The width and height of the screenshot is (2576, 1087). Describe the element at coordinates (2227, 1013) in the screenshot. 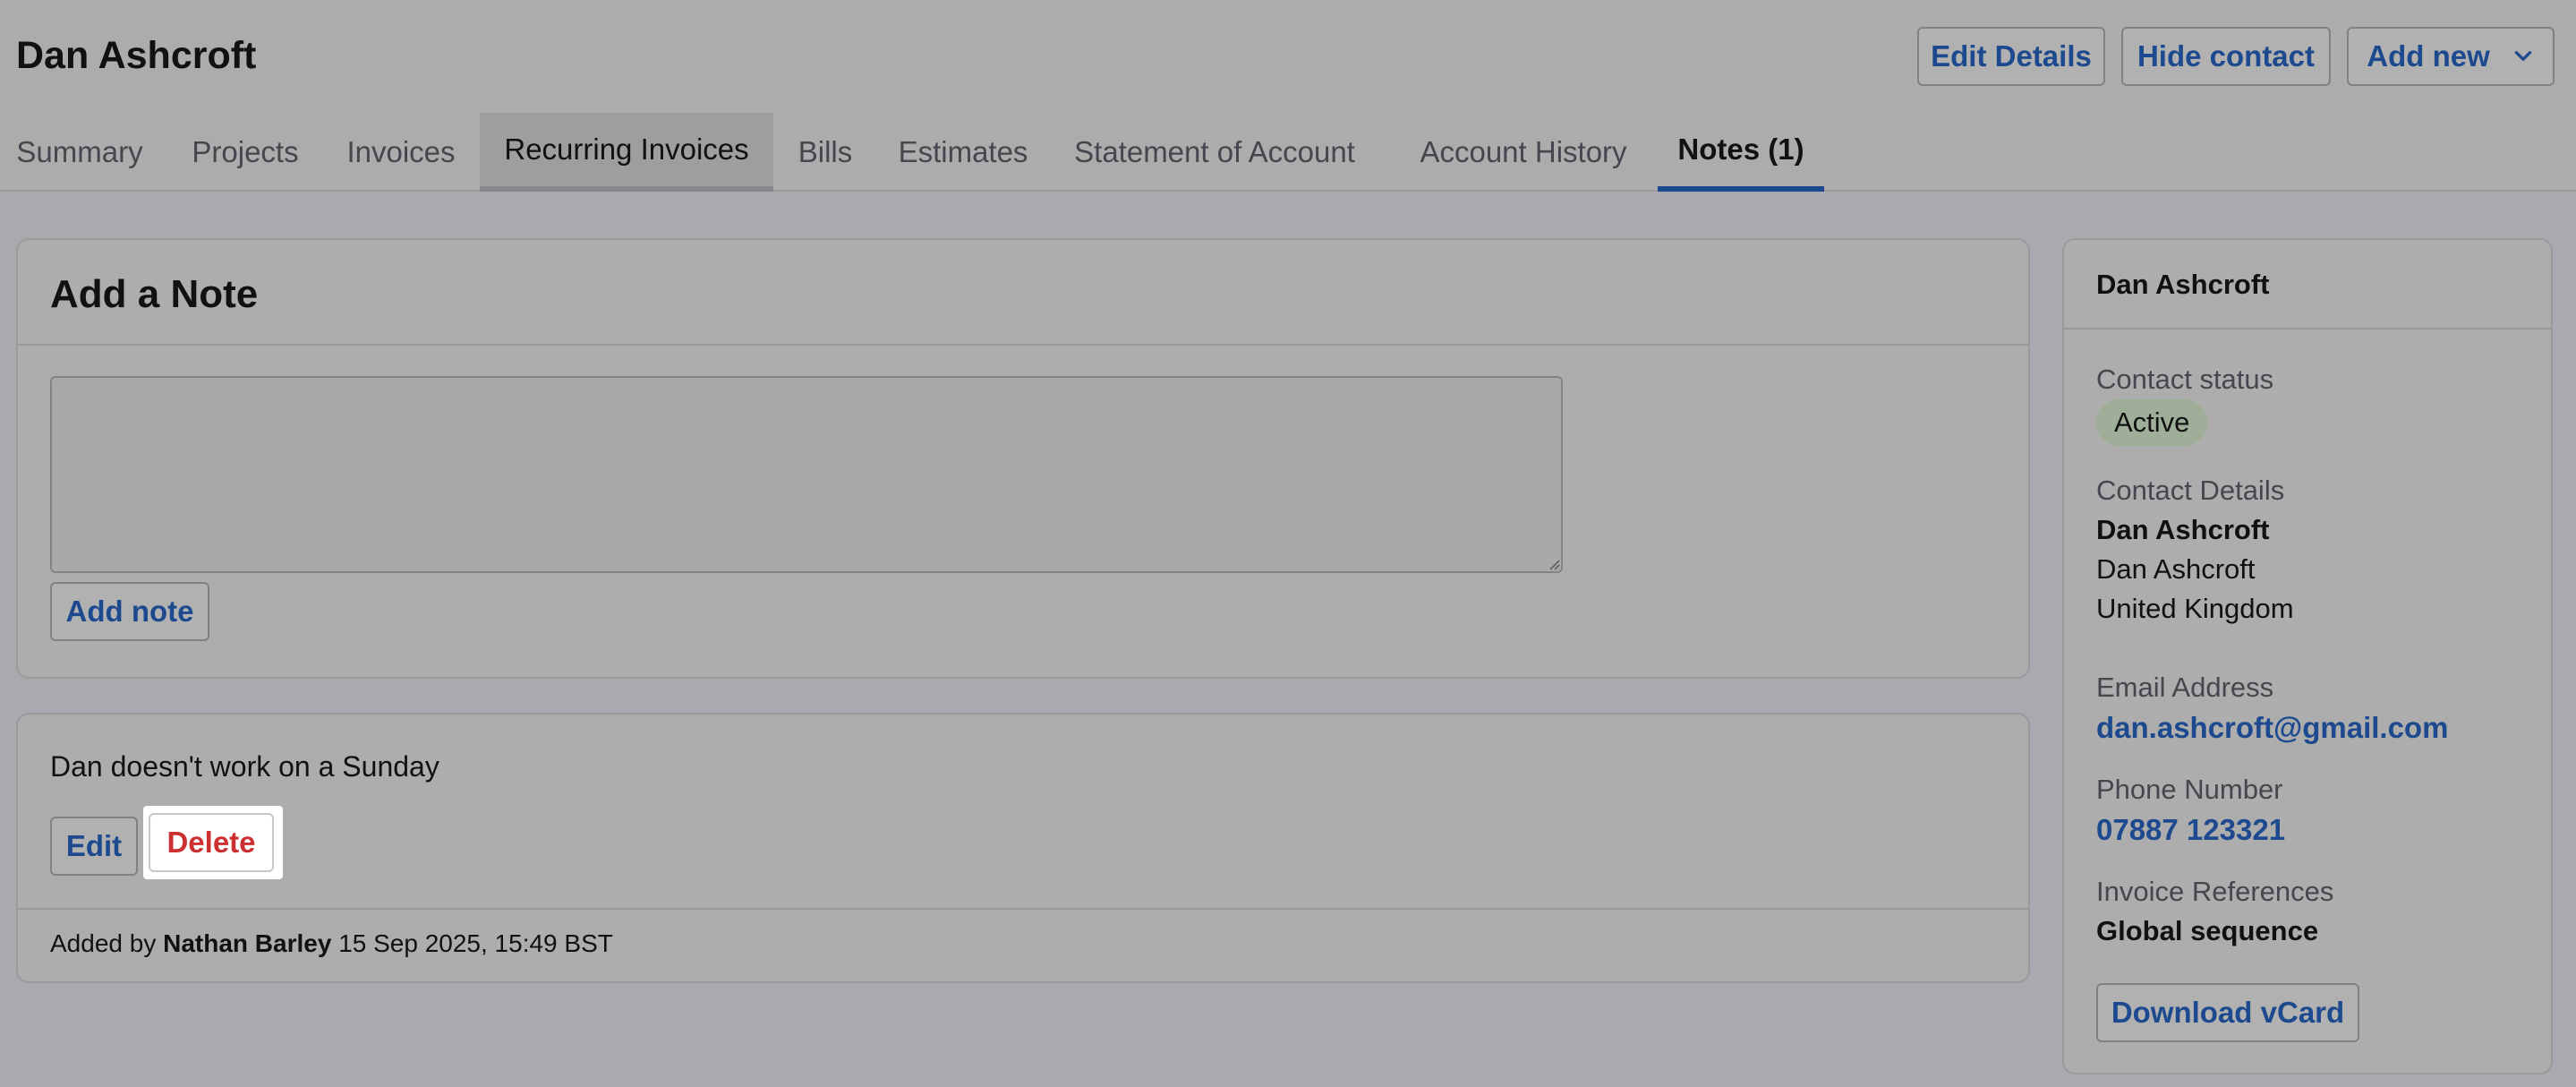

I see `download-vcard-button: Download vCard` at that location.